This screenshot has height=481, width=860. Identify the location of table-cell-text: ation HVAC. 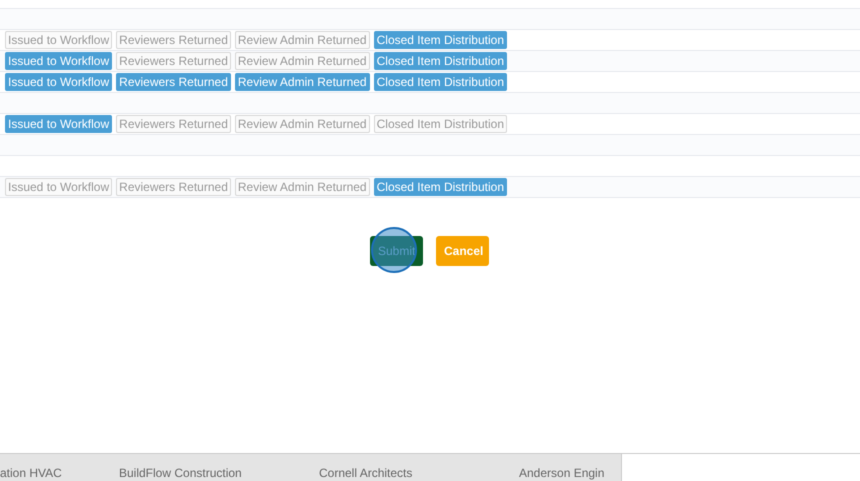
(31, 473).